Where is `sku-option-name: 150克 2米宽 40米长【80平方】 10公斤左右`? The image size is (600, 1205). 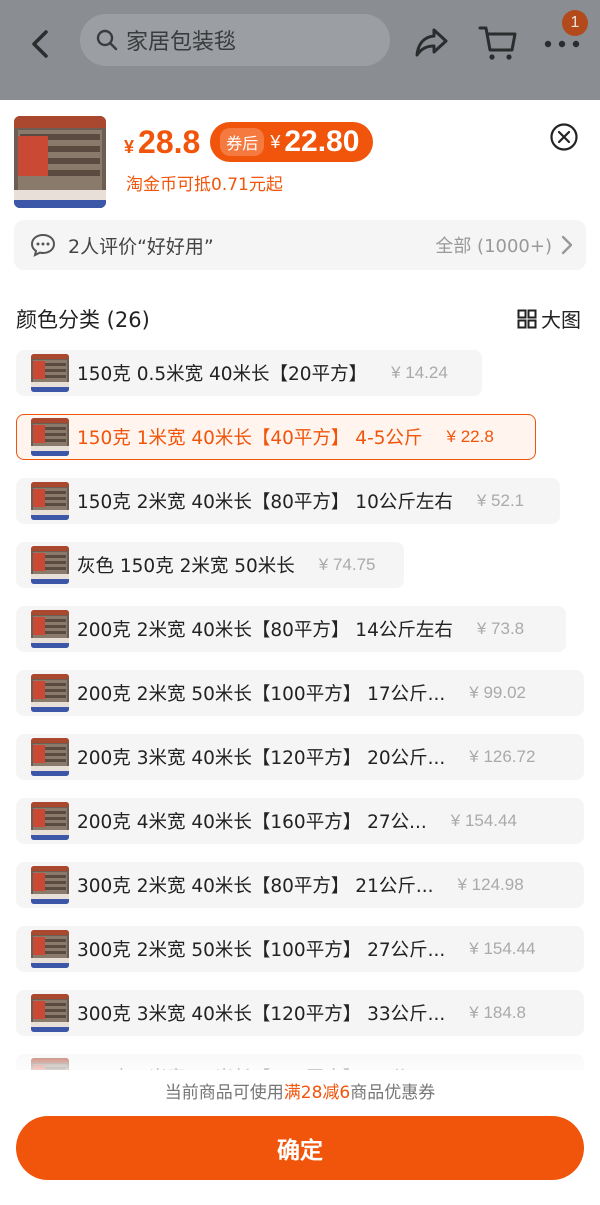 sku-option-name: 150克 2米宽 40米长【80平方】 10公斤左右 is located at coordinates (265, 502).